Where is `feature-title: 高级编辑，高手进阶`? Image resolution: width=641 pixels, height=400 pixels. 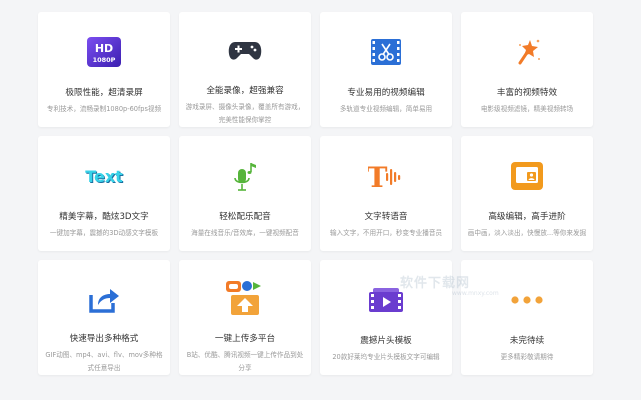 feature-title: 高级编辑，高手进阶 is located at coordinates (527, 217).